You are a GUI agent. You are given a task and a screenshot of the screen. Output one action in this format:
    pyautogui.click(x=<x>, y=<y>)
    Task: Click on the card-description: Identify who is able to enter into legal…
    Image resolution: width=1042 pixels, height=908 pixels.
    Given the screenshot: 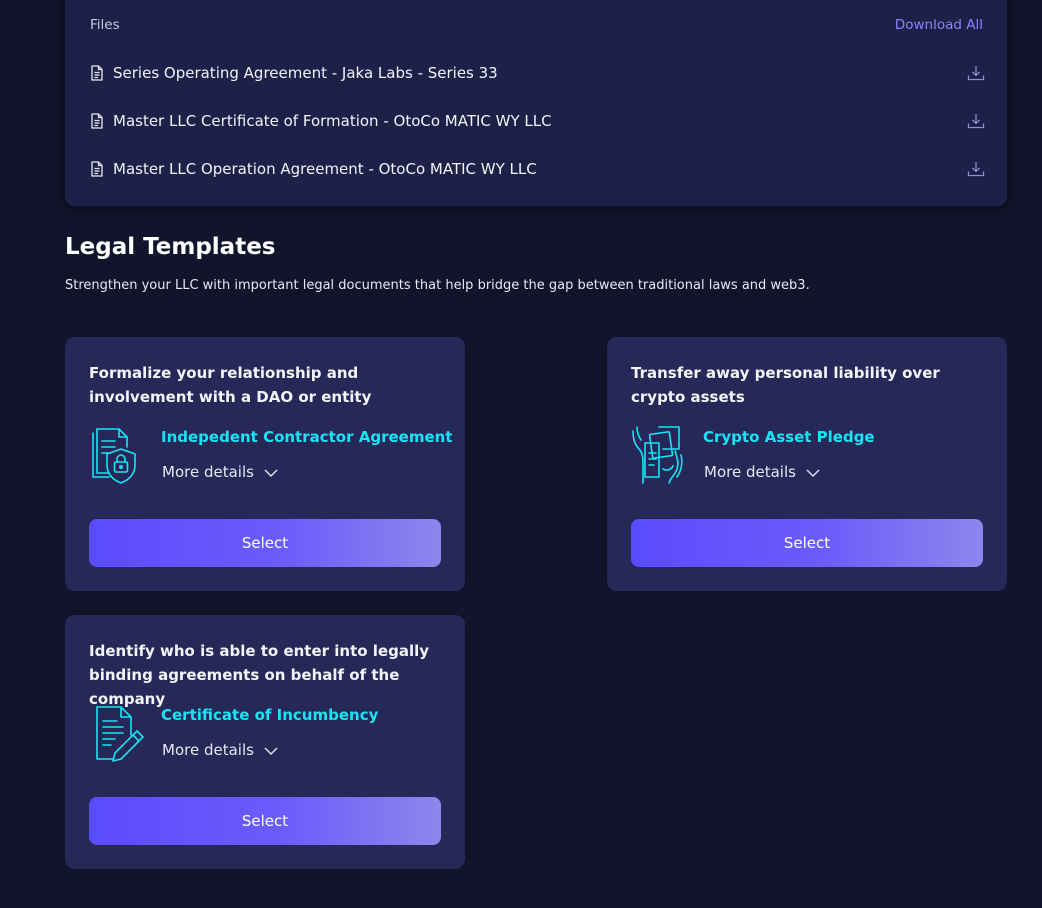 What is the action you would take?
    pyautogui.click(x=259, y=675)
    